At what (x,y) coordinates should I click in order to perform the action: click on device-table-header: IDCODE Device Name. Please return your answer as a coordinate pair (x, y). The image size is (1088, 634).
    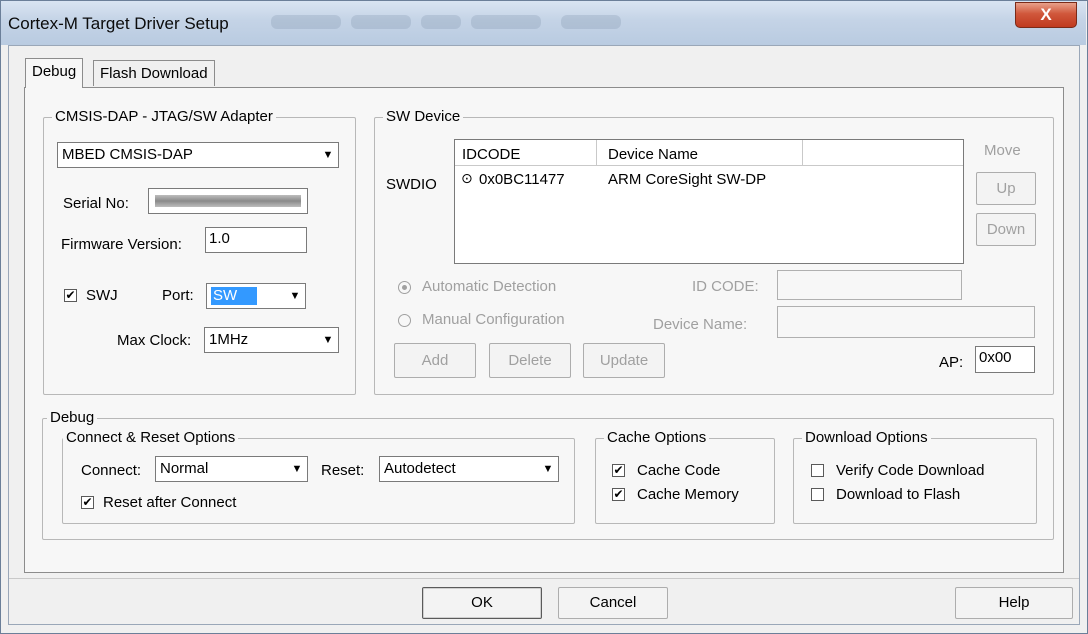
    Looking at the image, I should click on (709, 153).